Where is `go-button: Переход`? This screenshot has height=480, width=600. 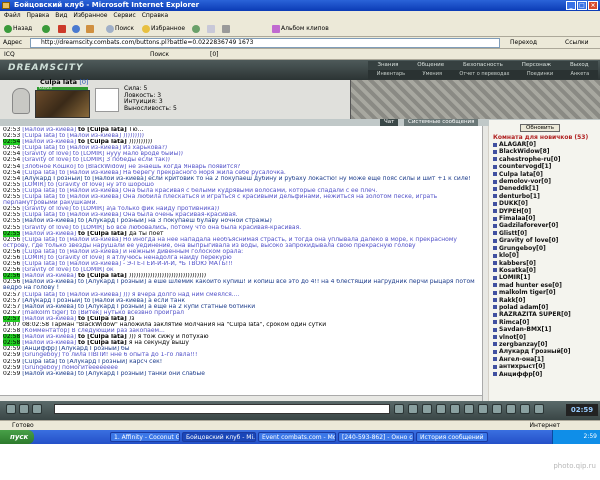
go-button: Переход is located at coordinates (523, 43).